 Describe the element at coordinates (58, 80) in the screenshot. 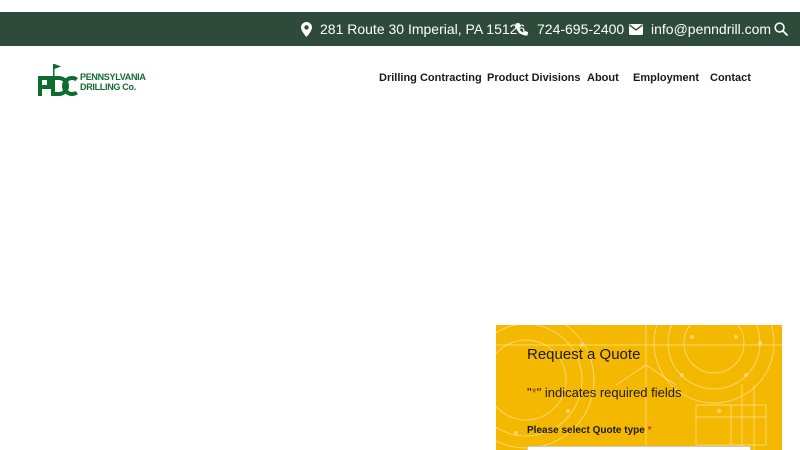

I see `pdc-logo-mark` at that location.